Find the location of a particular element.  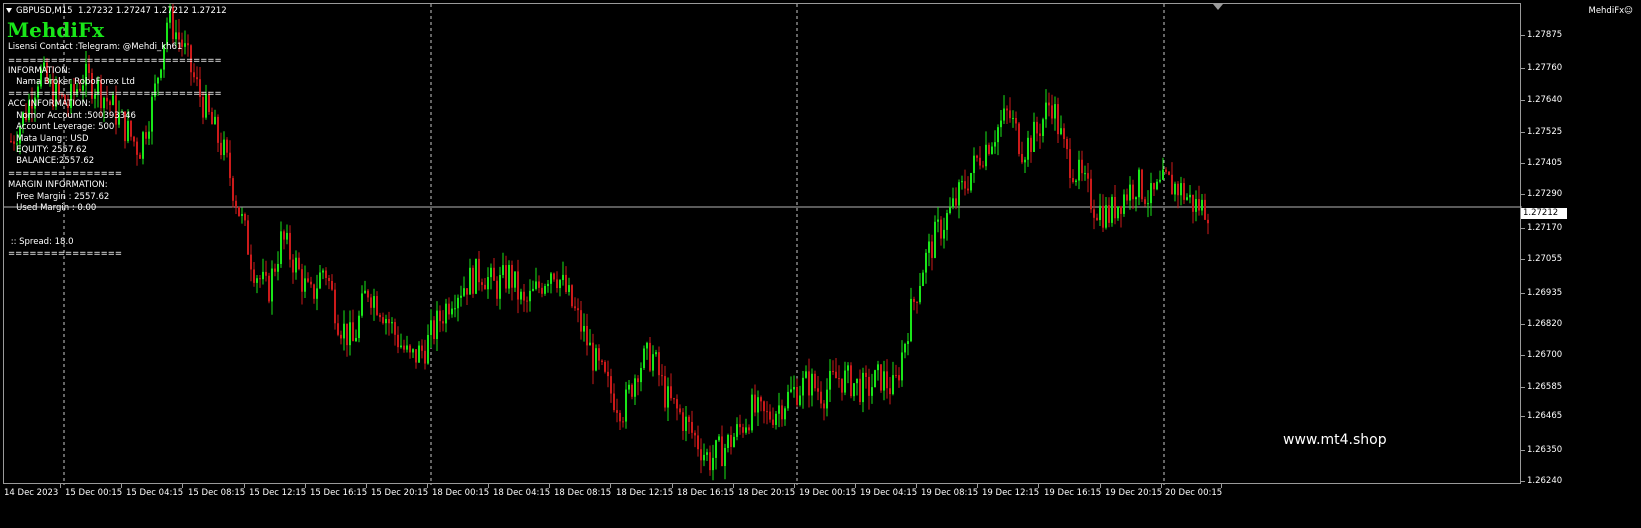

info-line: BALANCE:2557.62 is located at coordinates (51, 161).